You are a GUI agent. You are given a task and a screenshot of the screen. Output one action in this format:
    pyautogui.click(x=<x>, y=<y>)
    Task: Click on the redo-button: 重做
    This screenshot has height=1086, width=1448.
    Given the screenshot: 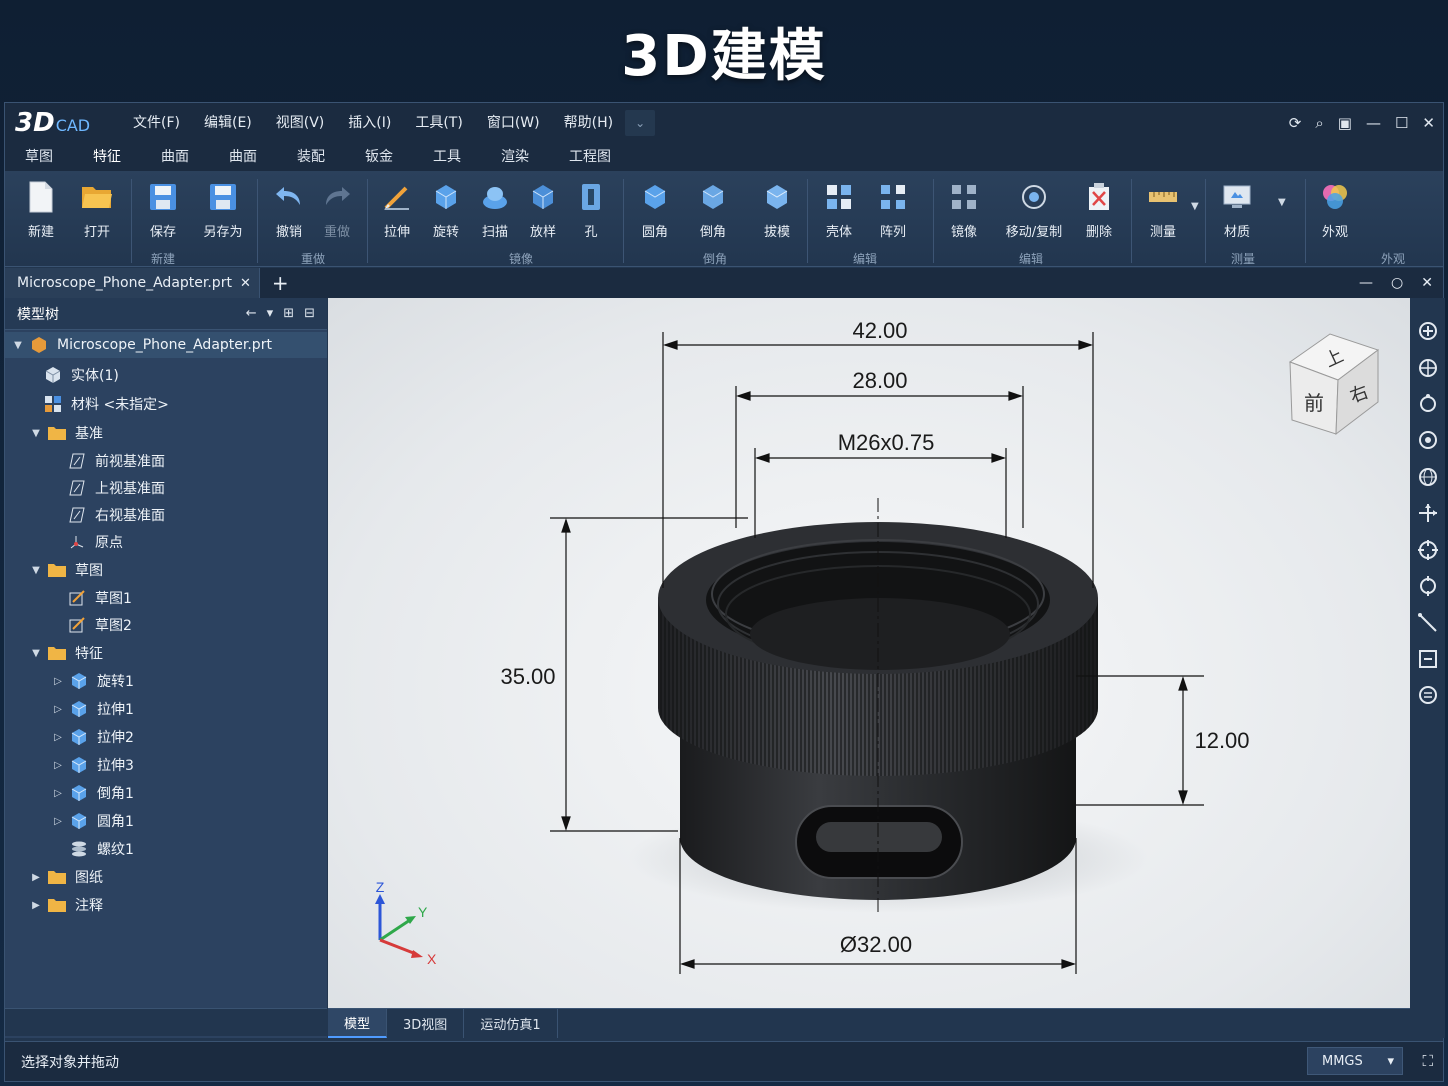 What is the action you would take?
    pyautogui.click(x=337, y=213)
    